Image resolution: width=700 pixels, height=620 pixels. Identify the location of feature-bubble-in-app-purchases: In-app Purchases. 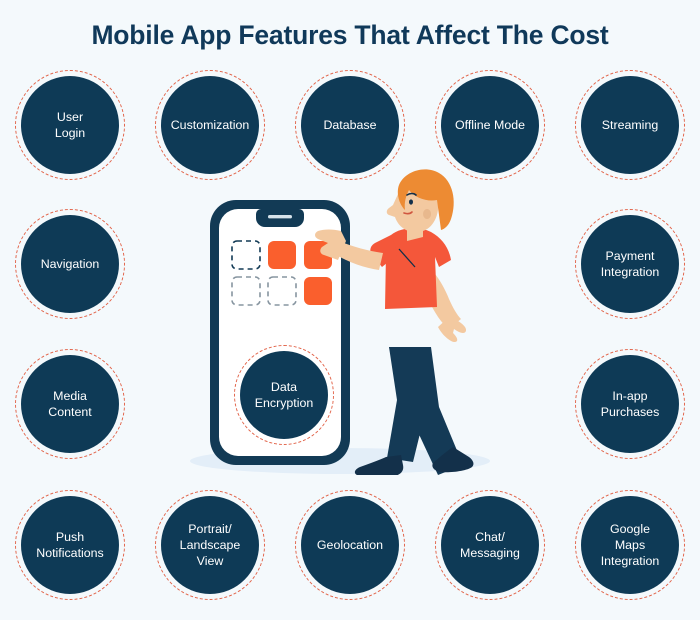
(630, 404).